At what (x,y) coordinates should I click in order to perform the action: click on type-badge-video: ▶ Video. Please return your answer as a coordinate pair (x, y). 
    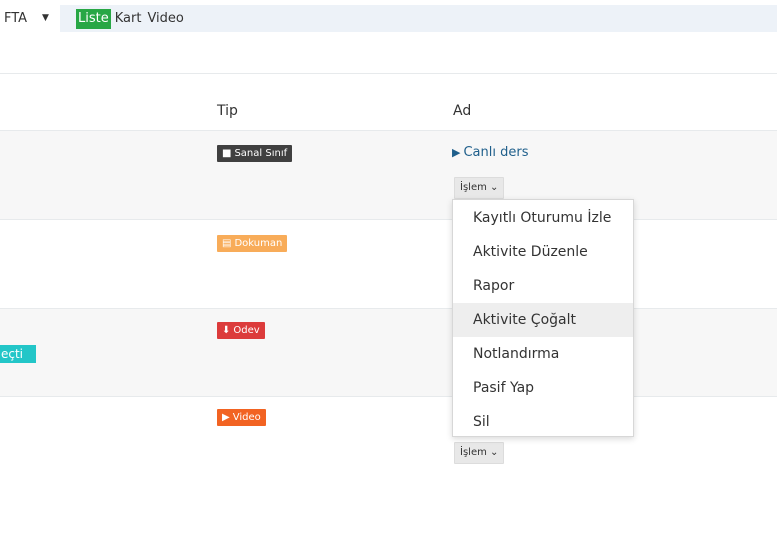
    Looking at the image, I should click on (241, 417).